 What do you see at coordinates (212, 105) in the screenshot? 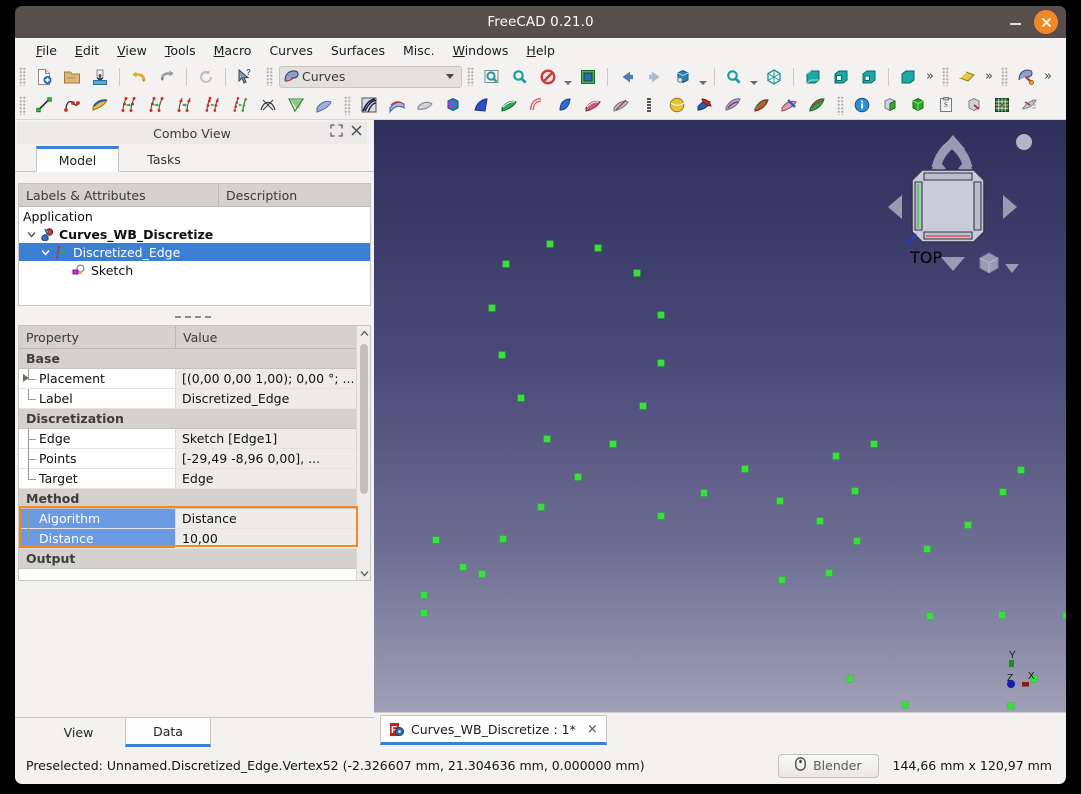
I see `discretize4-button` at bounding box center [212, 105].